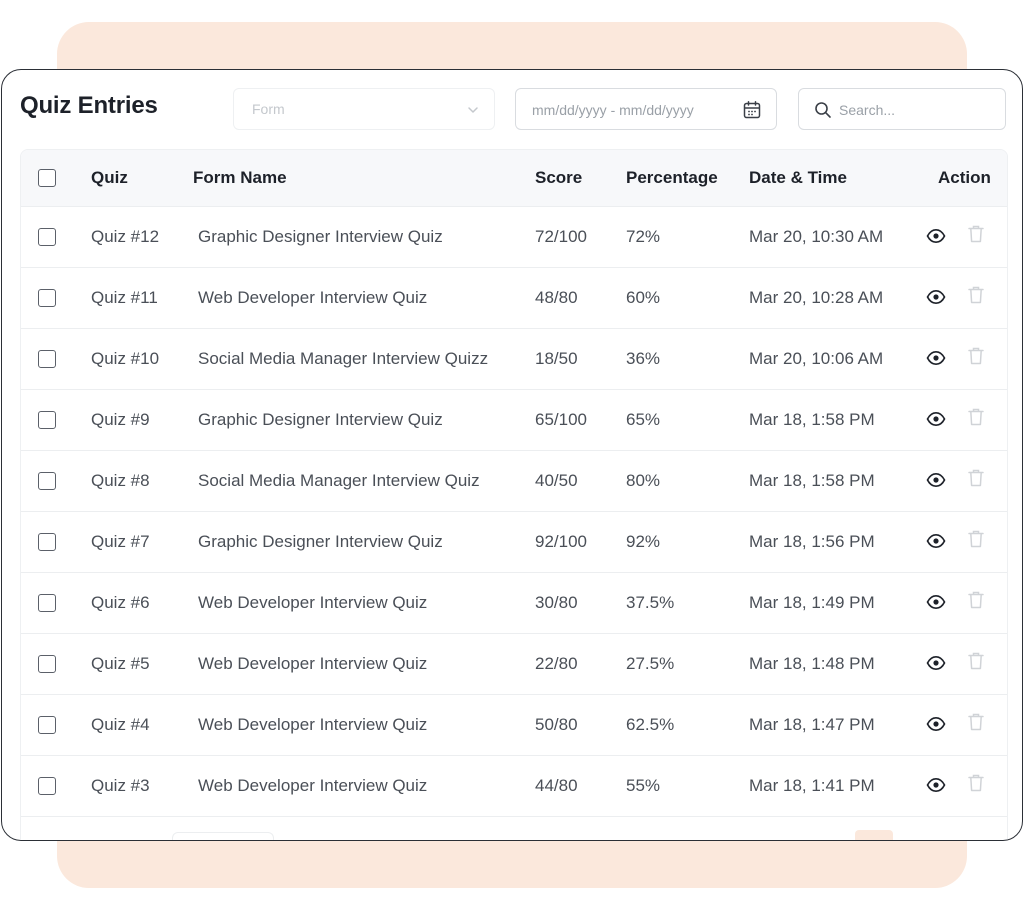 The width and height of the screenshot is (1024, 910). Describe the element at coordinates (561, 419) in the screenshot. I see `score-cell: 65/100` at that location.